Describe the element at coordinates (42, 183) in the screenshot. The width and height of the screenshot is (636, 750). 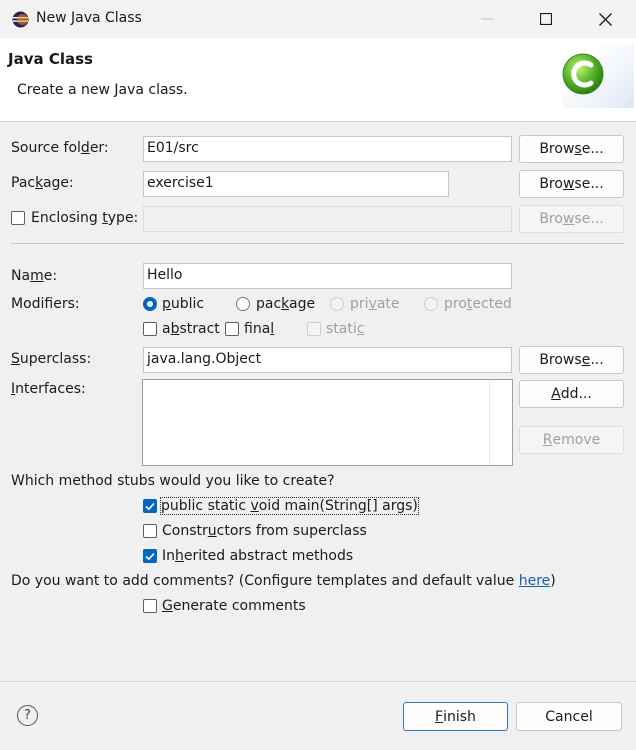
I see `package-label: Package:` at that location.